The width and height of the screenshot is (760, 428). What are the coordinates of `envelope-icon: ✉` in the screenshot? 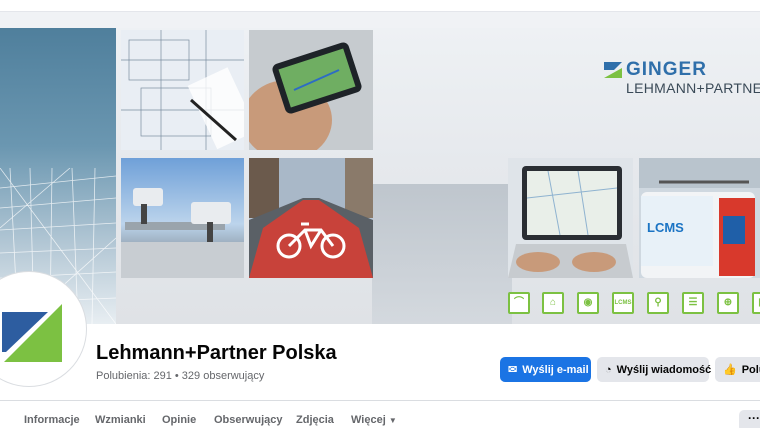 It's located at (513, 370).